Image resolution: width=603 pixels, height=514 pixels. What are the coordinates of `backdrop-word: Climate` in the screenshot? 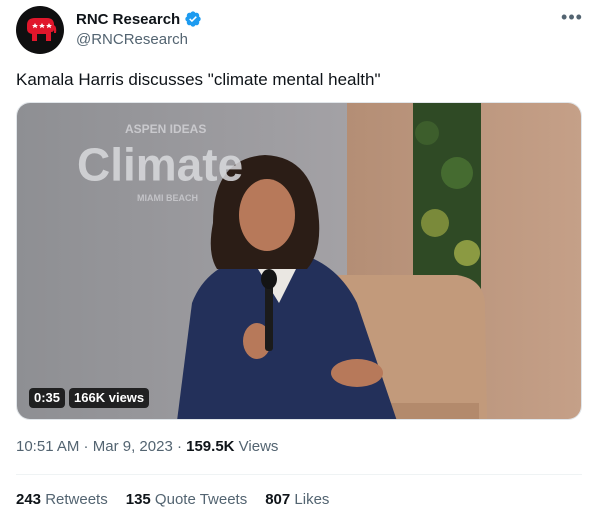 It's located at (160, 165).